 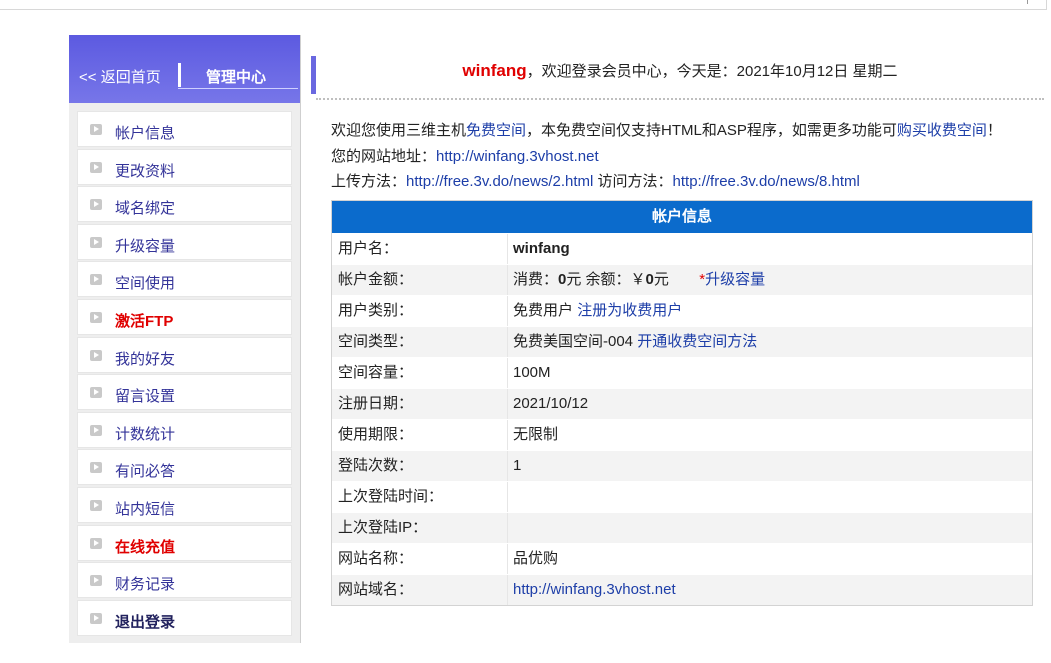 I want to click on back-home-link: << 返回首页, so click(x=120, y=76).